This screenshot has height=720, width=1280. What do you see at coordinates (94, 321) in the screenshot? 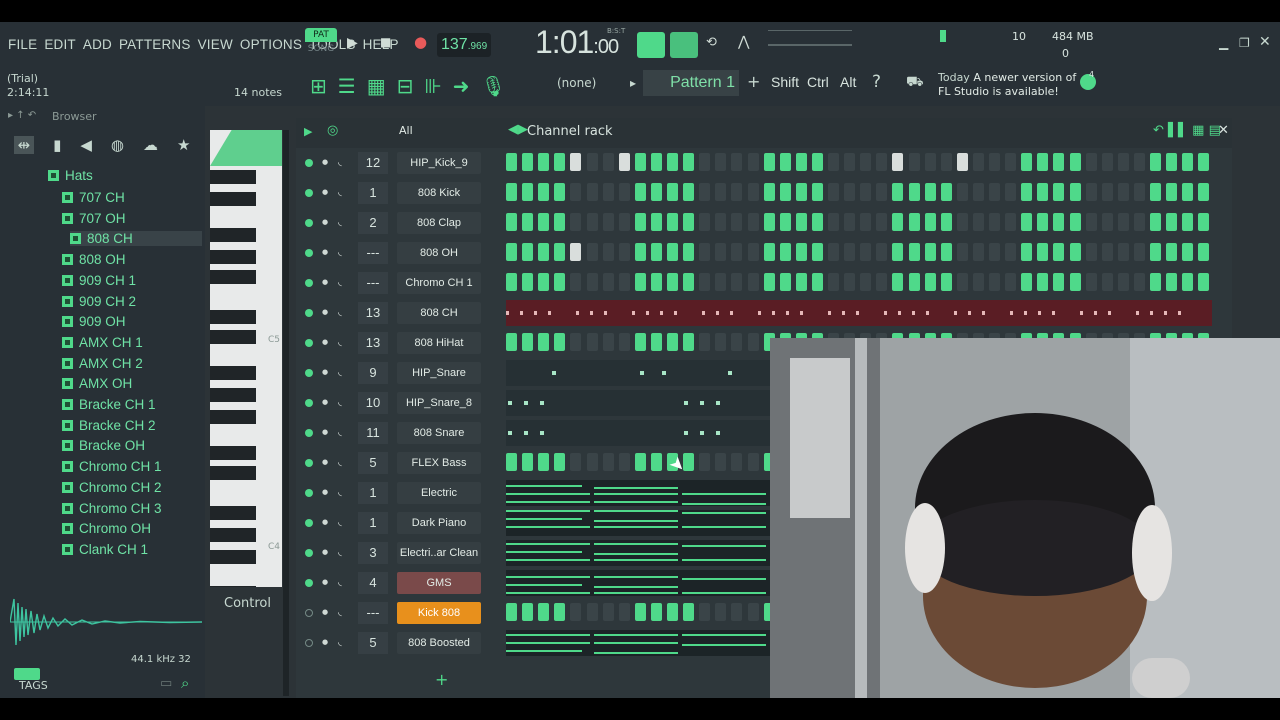
I see `browser-item: 909 OH` at bounding box center [94, 321].